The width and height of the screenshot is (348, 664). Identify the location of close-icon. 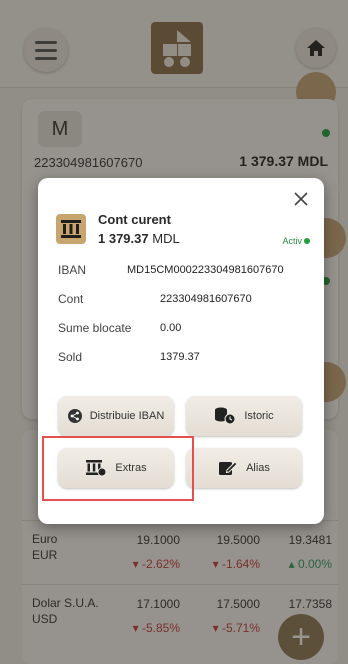
(301, 199).